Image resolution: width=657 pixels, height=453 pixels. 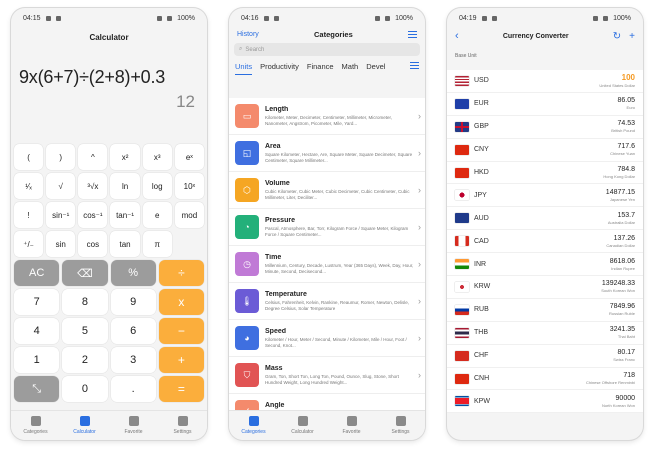 I want to click on tab-4: Devel, so click(x=375, y=68).